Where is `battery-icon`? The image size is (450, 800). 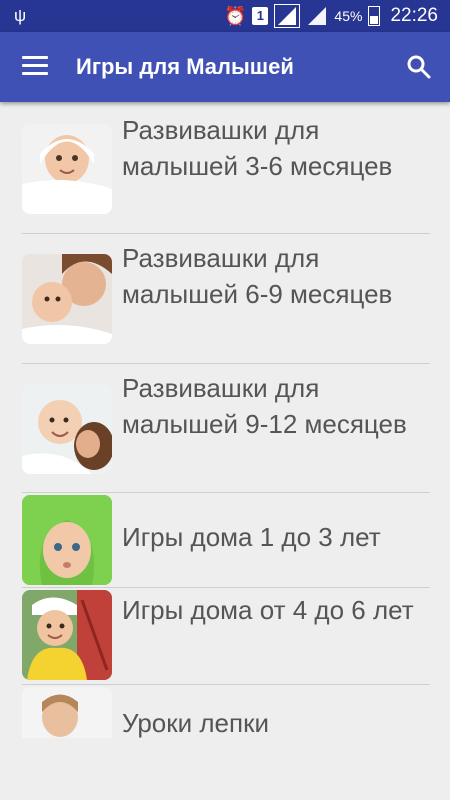
battery-icon is located at coordinates (374, 16).